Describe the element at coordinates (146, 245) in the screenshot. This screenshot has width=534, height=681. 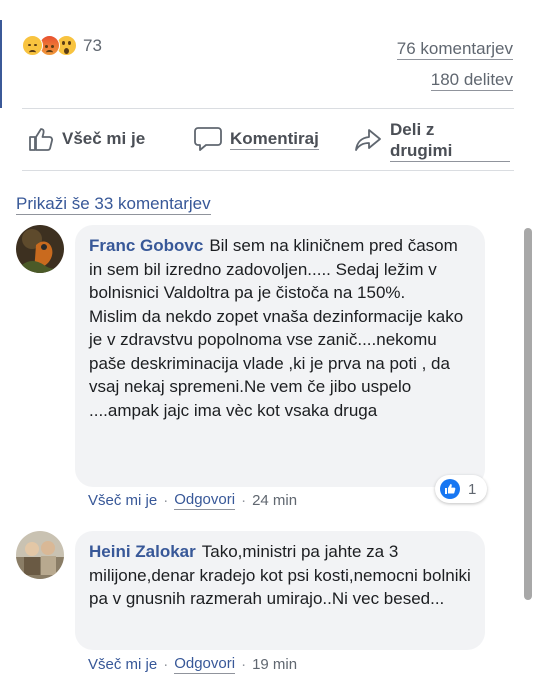
I see `comment-author: Franc Gobovc` at that location.